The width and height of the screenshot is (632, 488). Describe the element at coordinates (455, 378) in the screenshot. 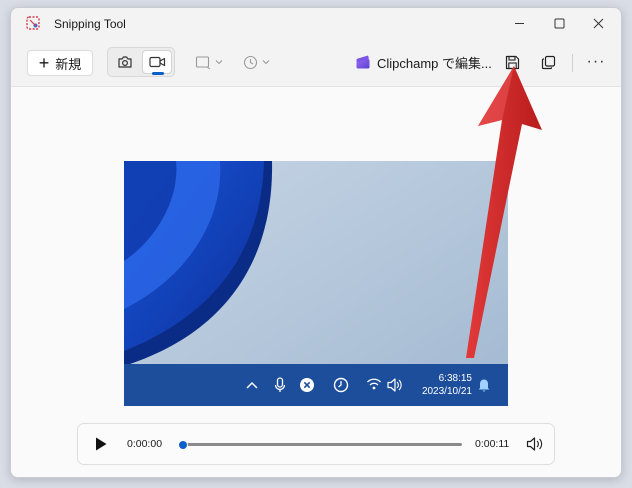

I see `taskbar-time: 6:38:15` at that location.